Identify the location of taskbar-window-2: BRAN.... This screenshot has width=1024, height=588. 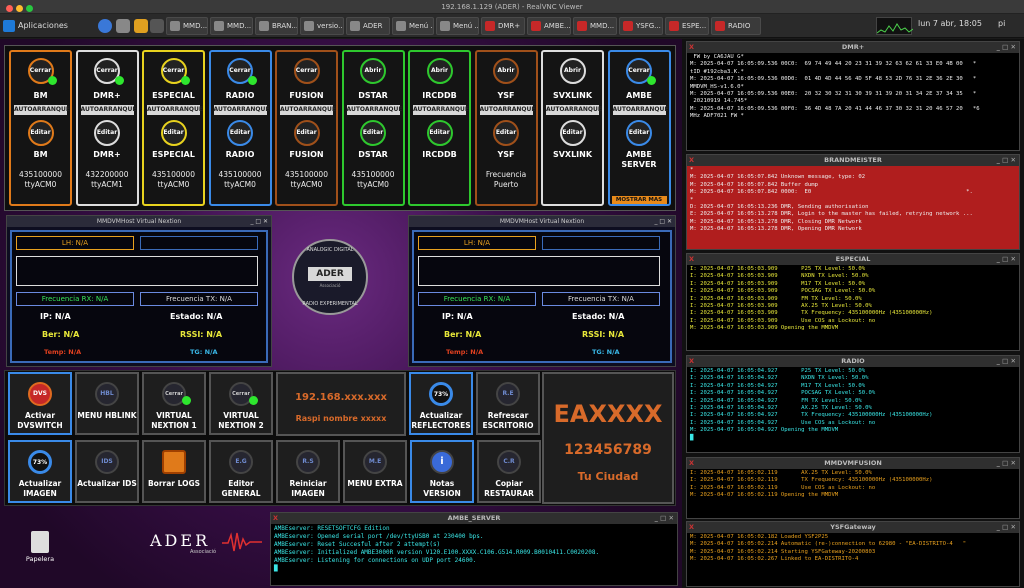
(276, 26).